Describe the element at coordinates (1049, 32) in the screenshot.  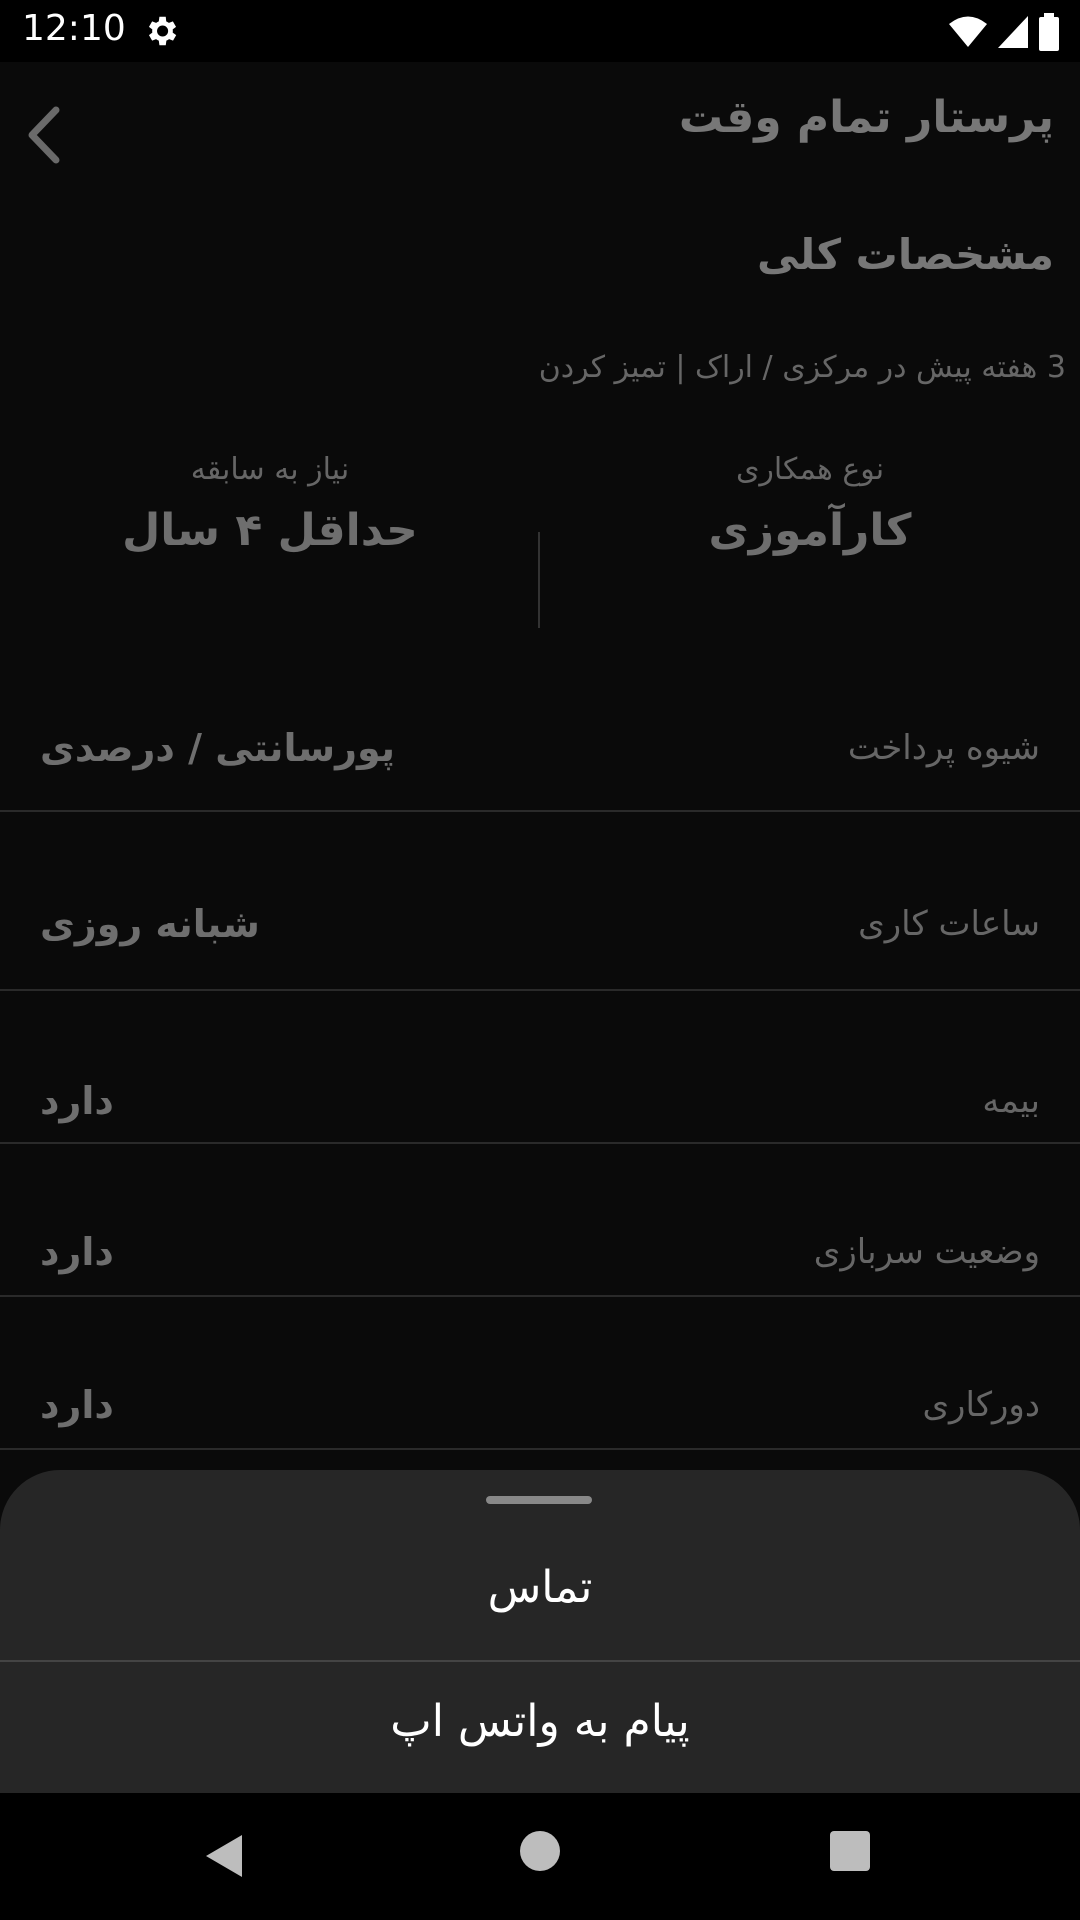
I see `battery-icon` at that location.